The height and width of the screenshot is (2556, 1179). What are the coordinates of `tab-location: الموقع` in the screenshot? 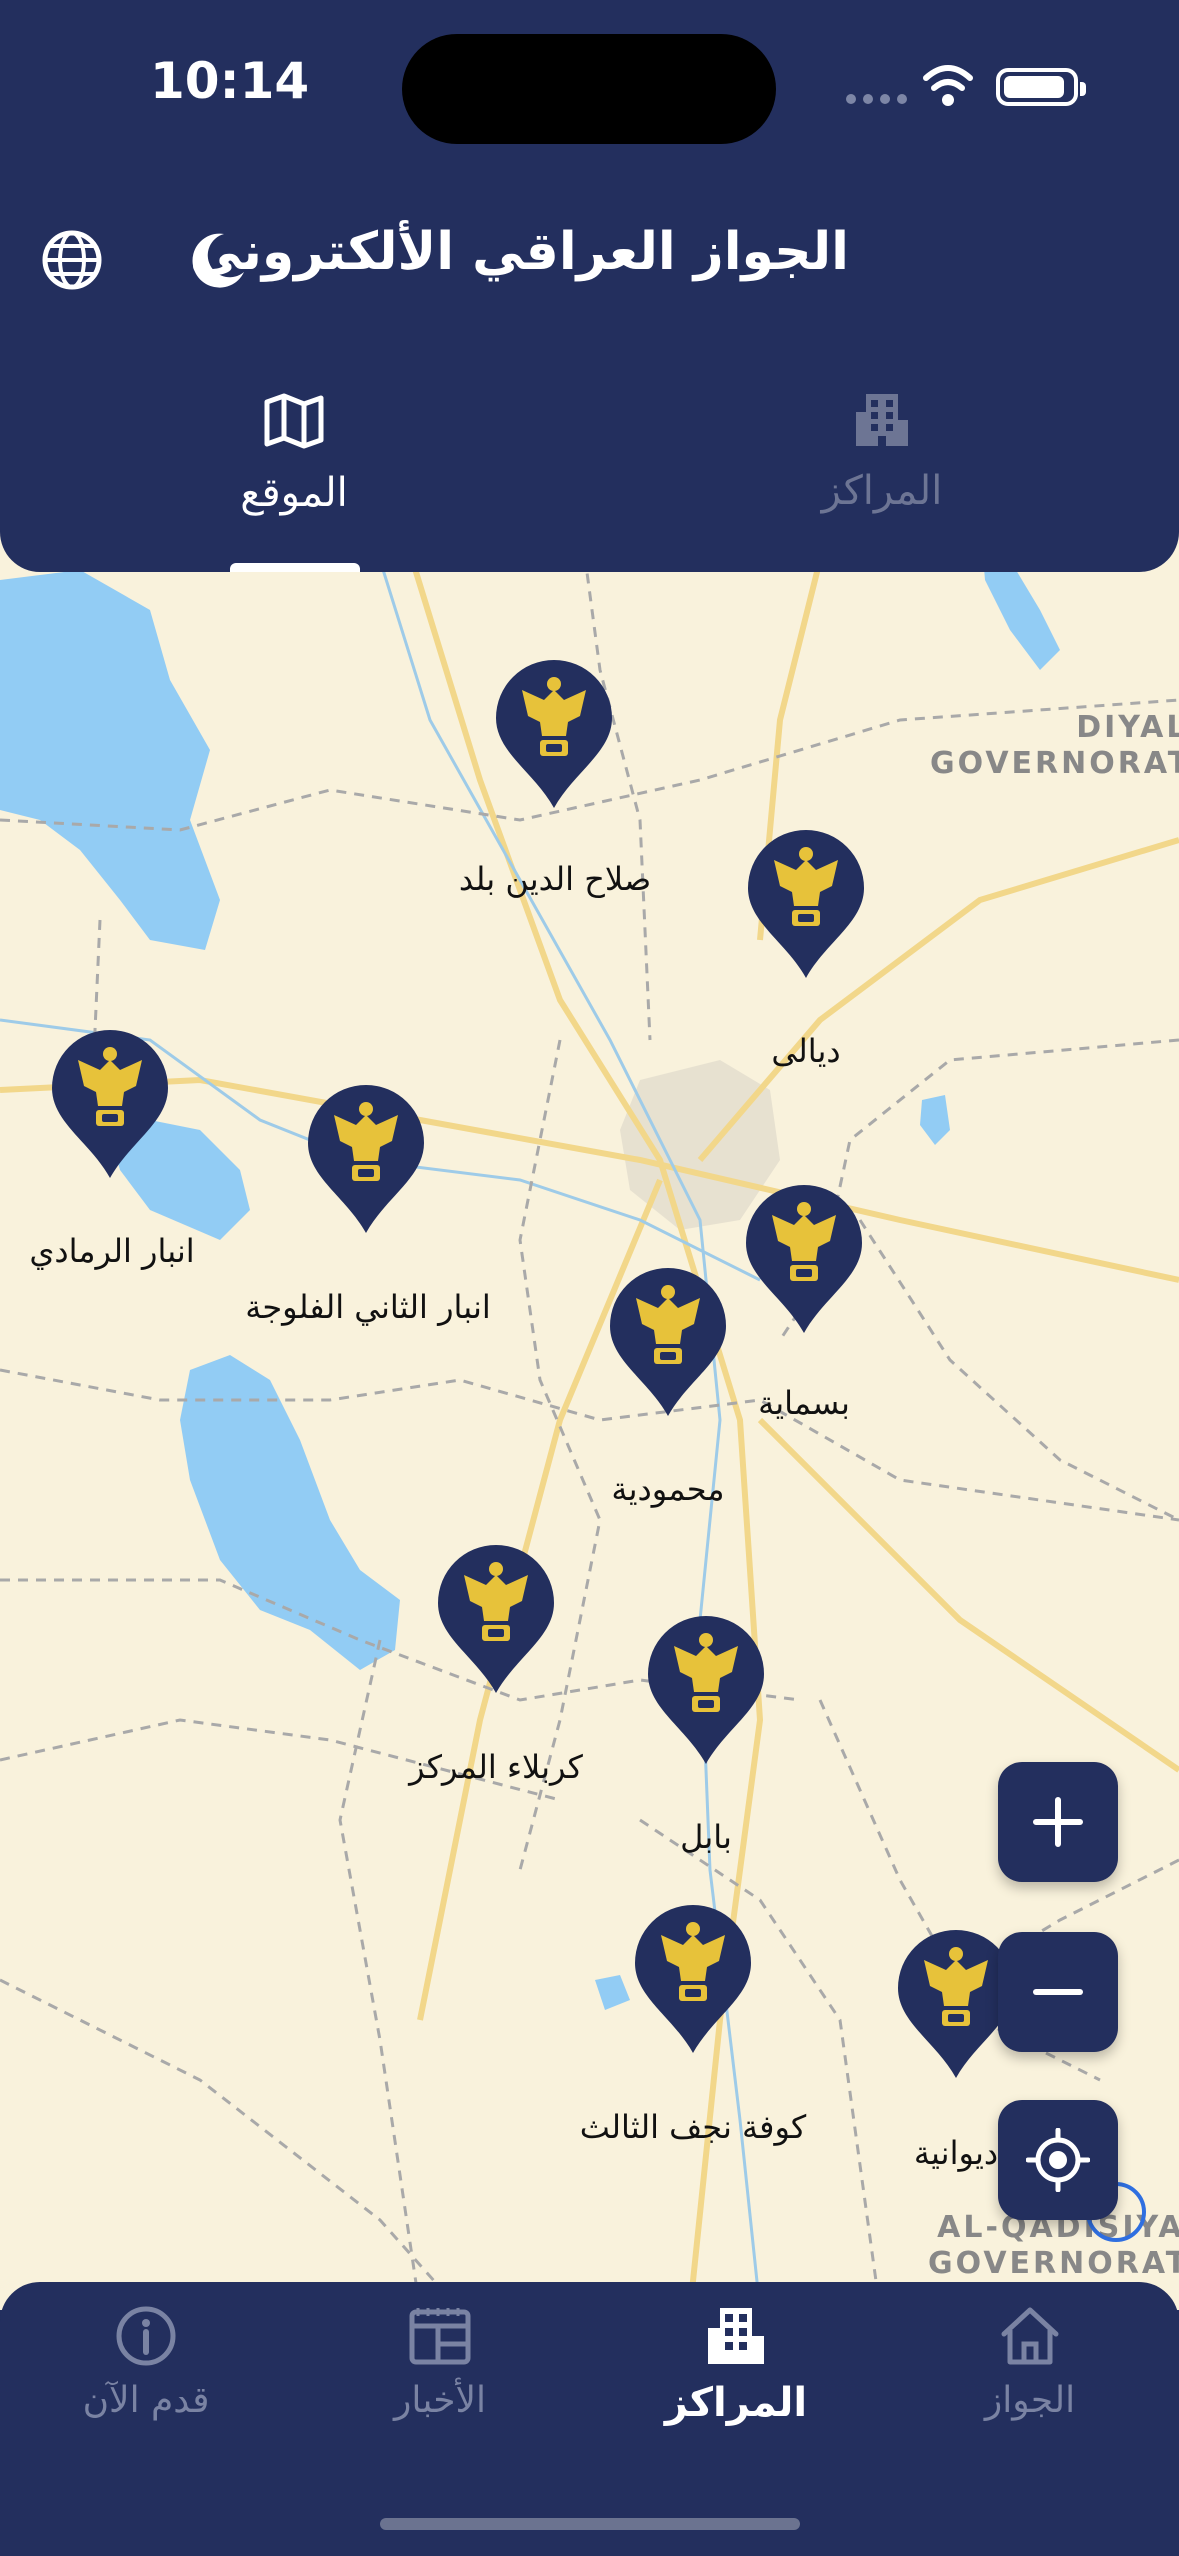 It's located at (294, 453).